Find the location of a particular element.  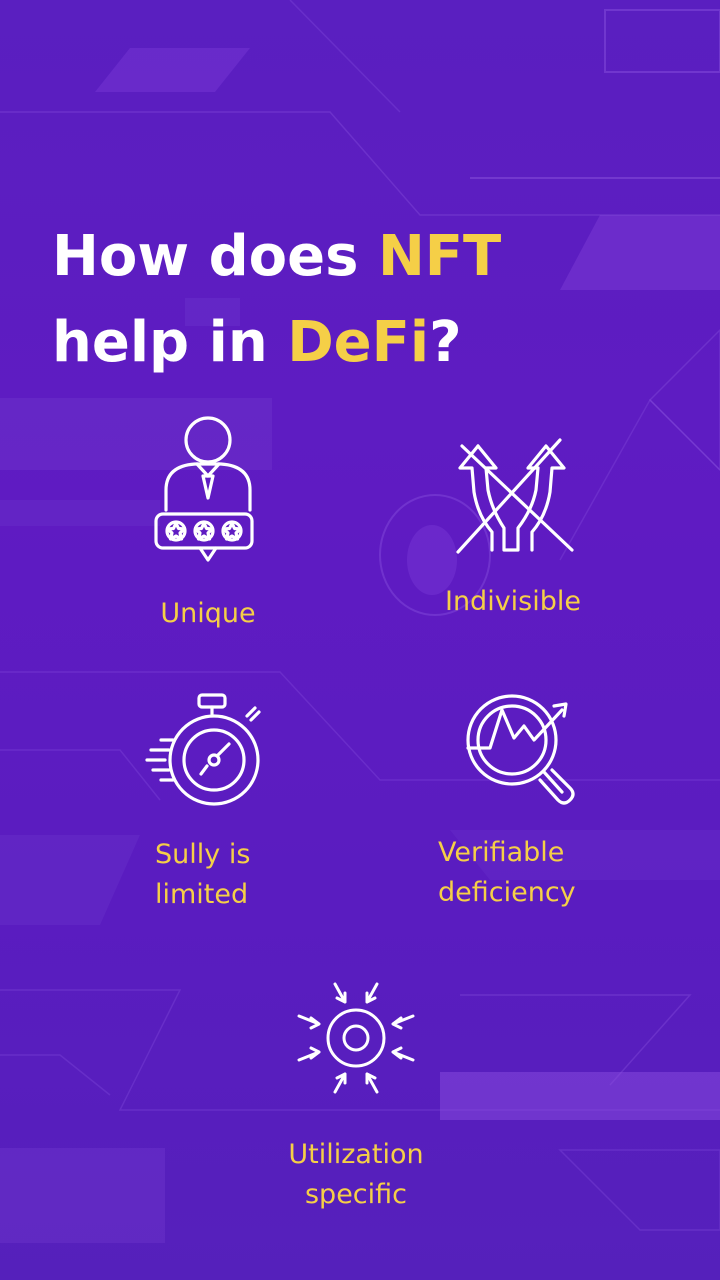

title-part2: help in is located at coordinates (170, 342).